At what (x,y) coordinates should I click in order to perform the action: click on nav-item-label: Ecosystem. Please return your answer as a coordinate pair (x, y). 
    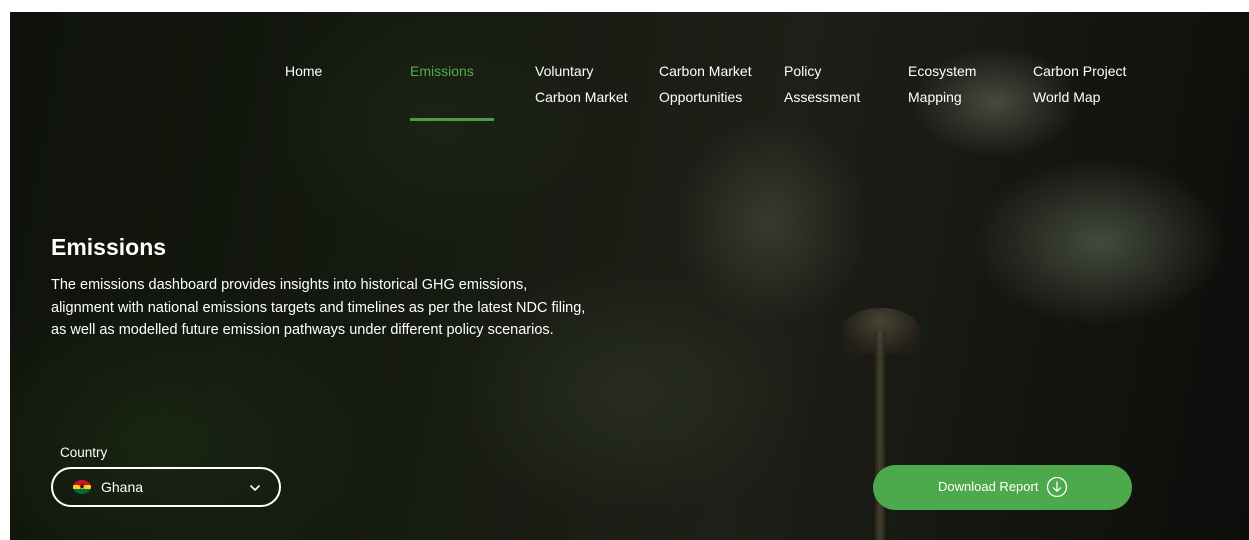
    Looking at the image, I should click on (942, 71).